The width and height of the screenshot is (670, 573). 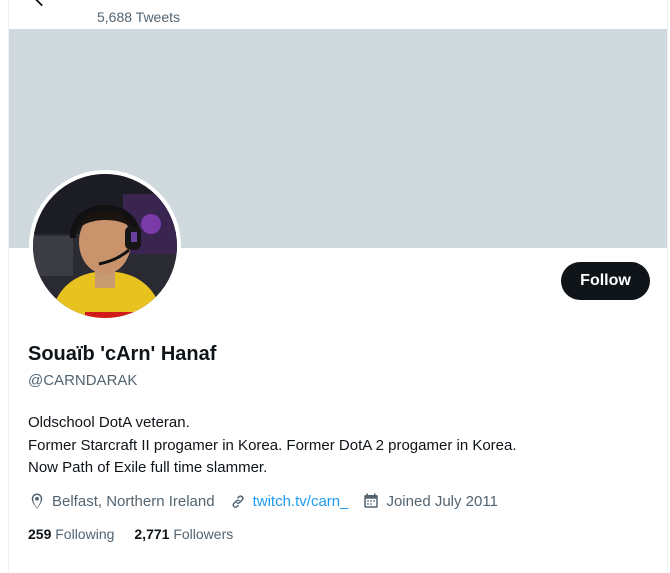 I want to click on followers-link: 2,771 Followers, so click(x=183, y=534).